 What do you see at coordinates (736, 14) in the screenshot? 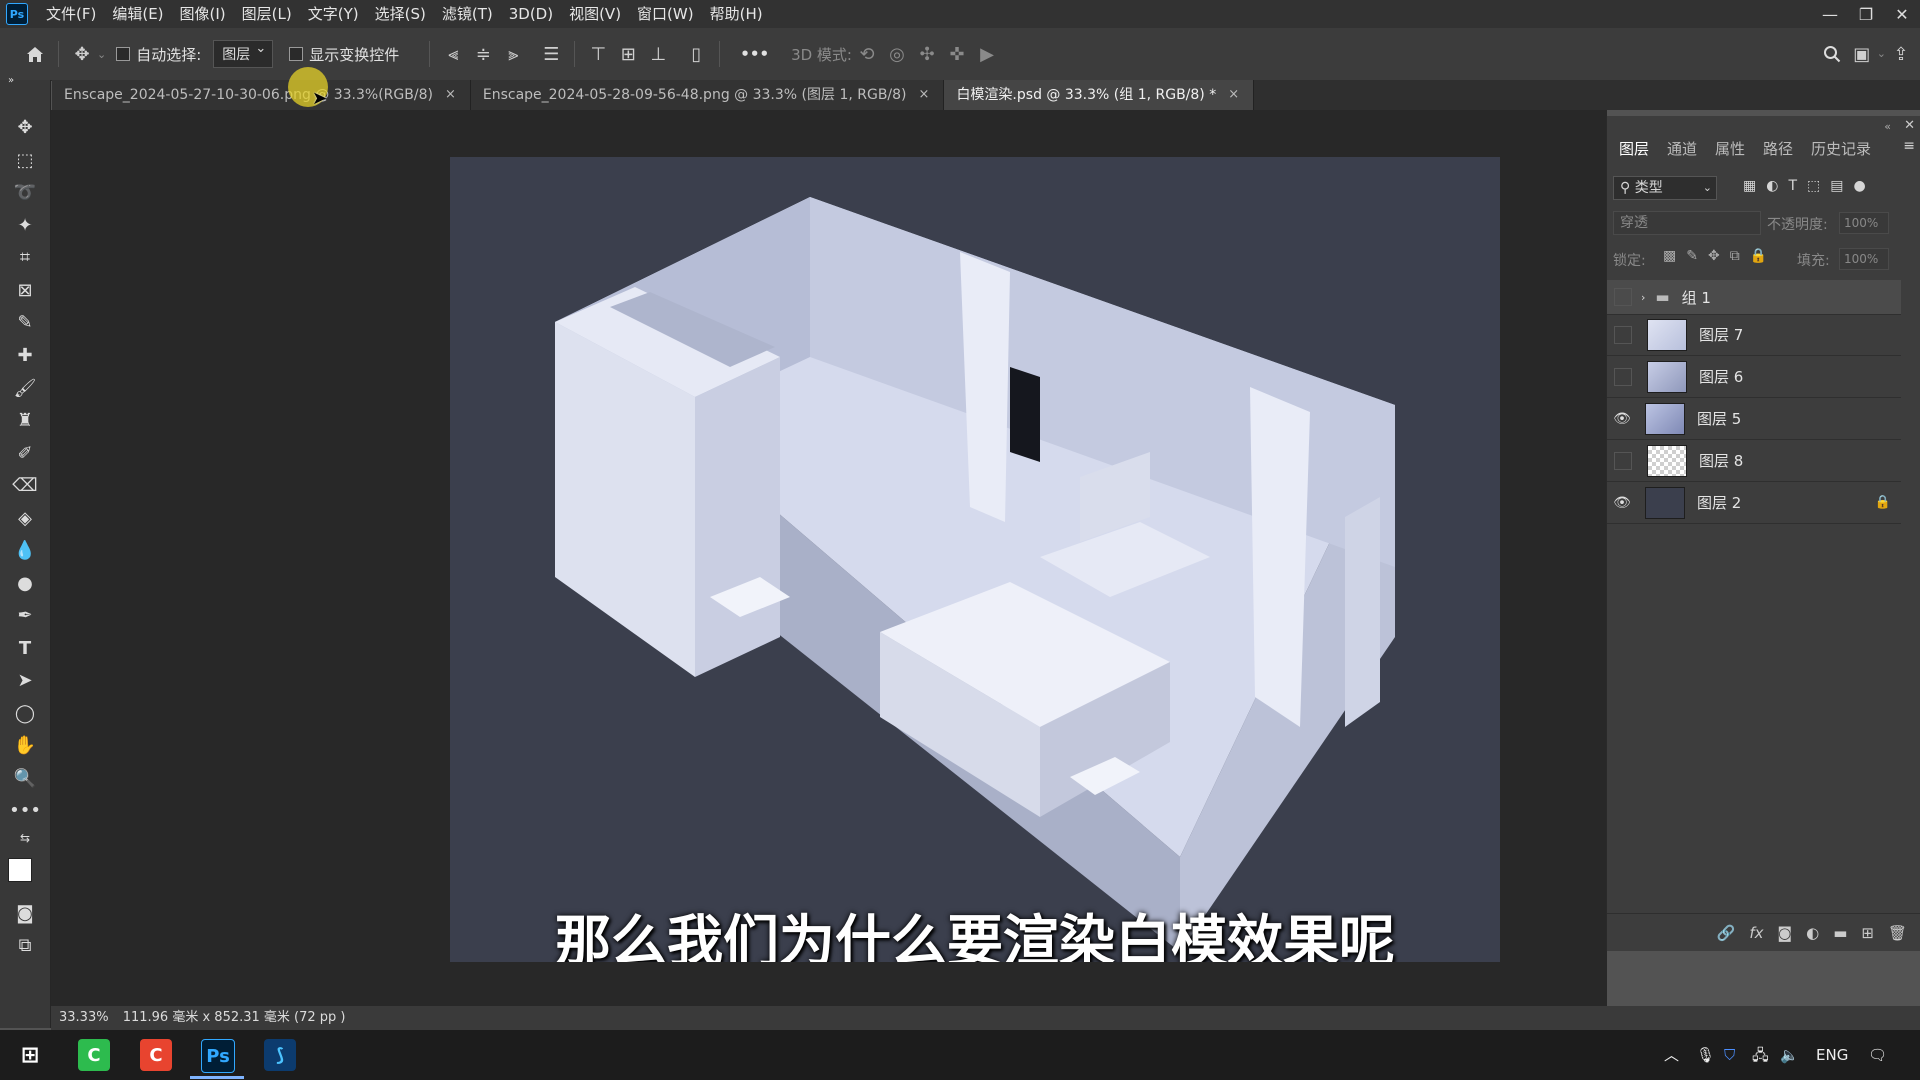
I see `menu-help: 帮助(H)` at bounding box center [736, 14].